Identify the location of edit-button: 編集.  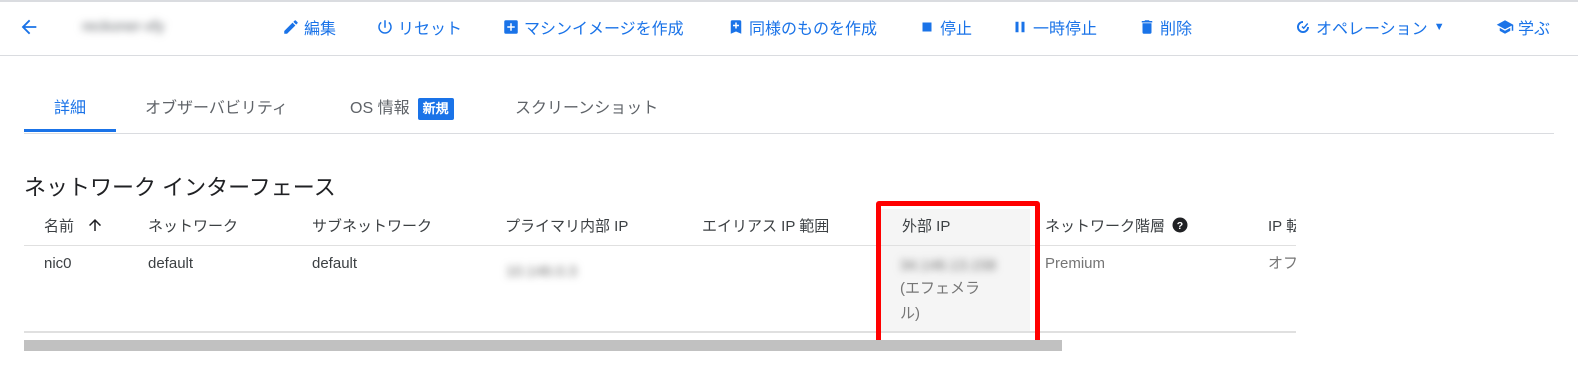
(309, 27).